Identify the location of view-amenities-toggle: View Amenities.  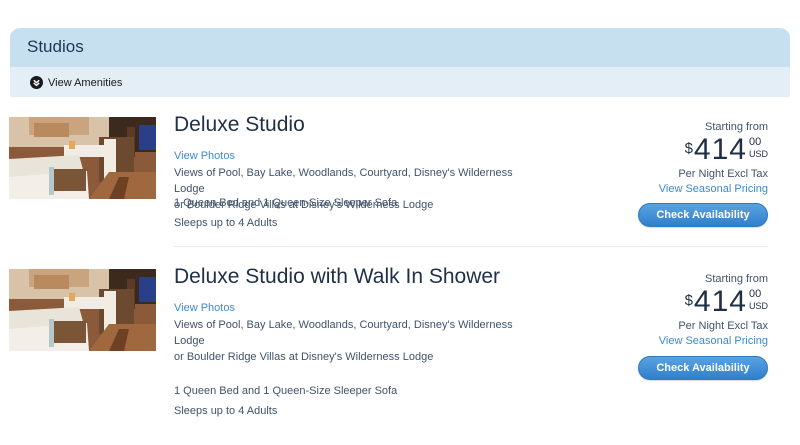
(76, 82).